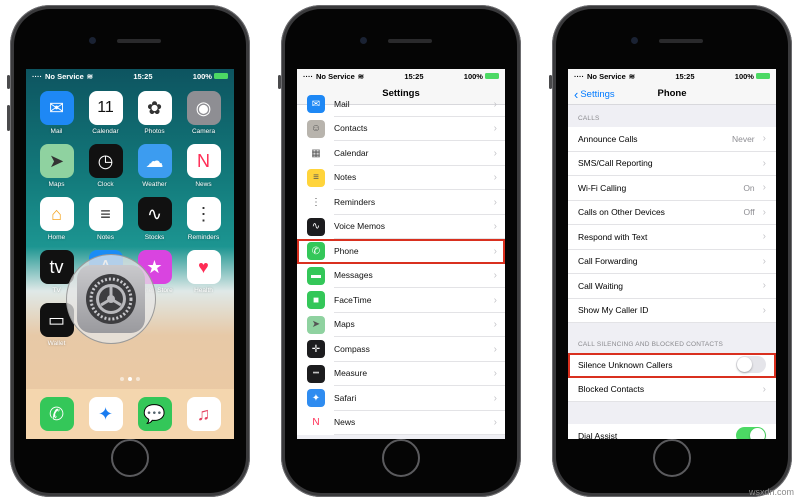 Image resolution: width=800 pixels, height=500 pixels. Describe the element at coordinates (401, 325) in the screenshot. I see `settings-row-maps: ➤ Maps ›` at that location.